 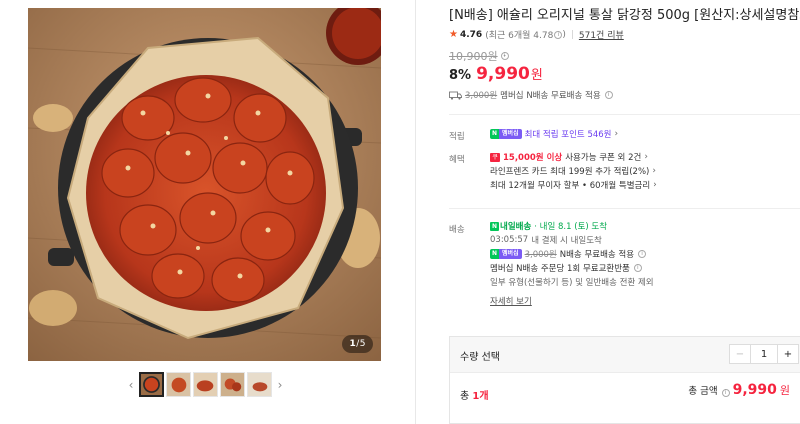 What do you see at coordinates (572, 283) in the screenshot?
I see `delivery-exclusion-text: 일부 유형(선물하기 등) 및 일반배송 전환 제외` at bounding box center [572, 283].